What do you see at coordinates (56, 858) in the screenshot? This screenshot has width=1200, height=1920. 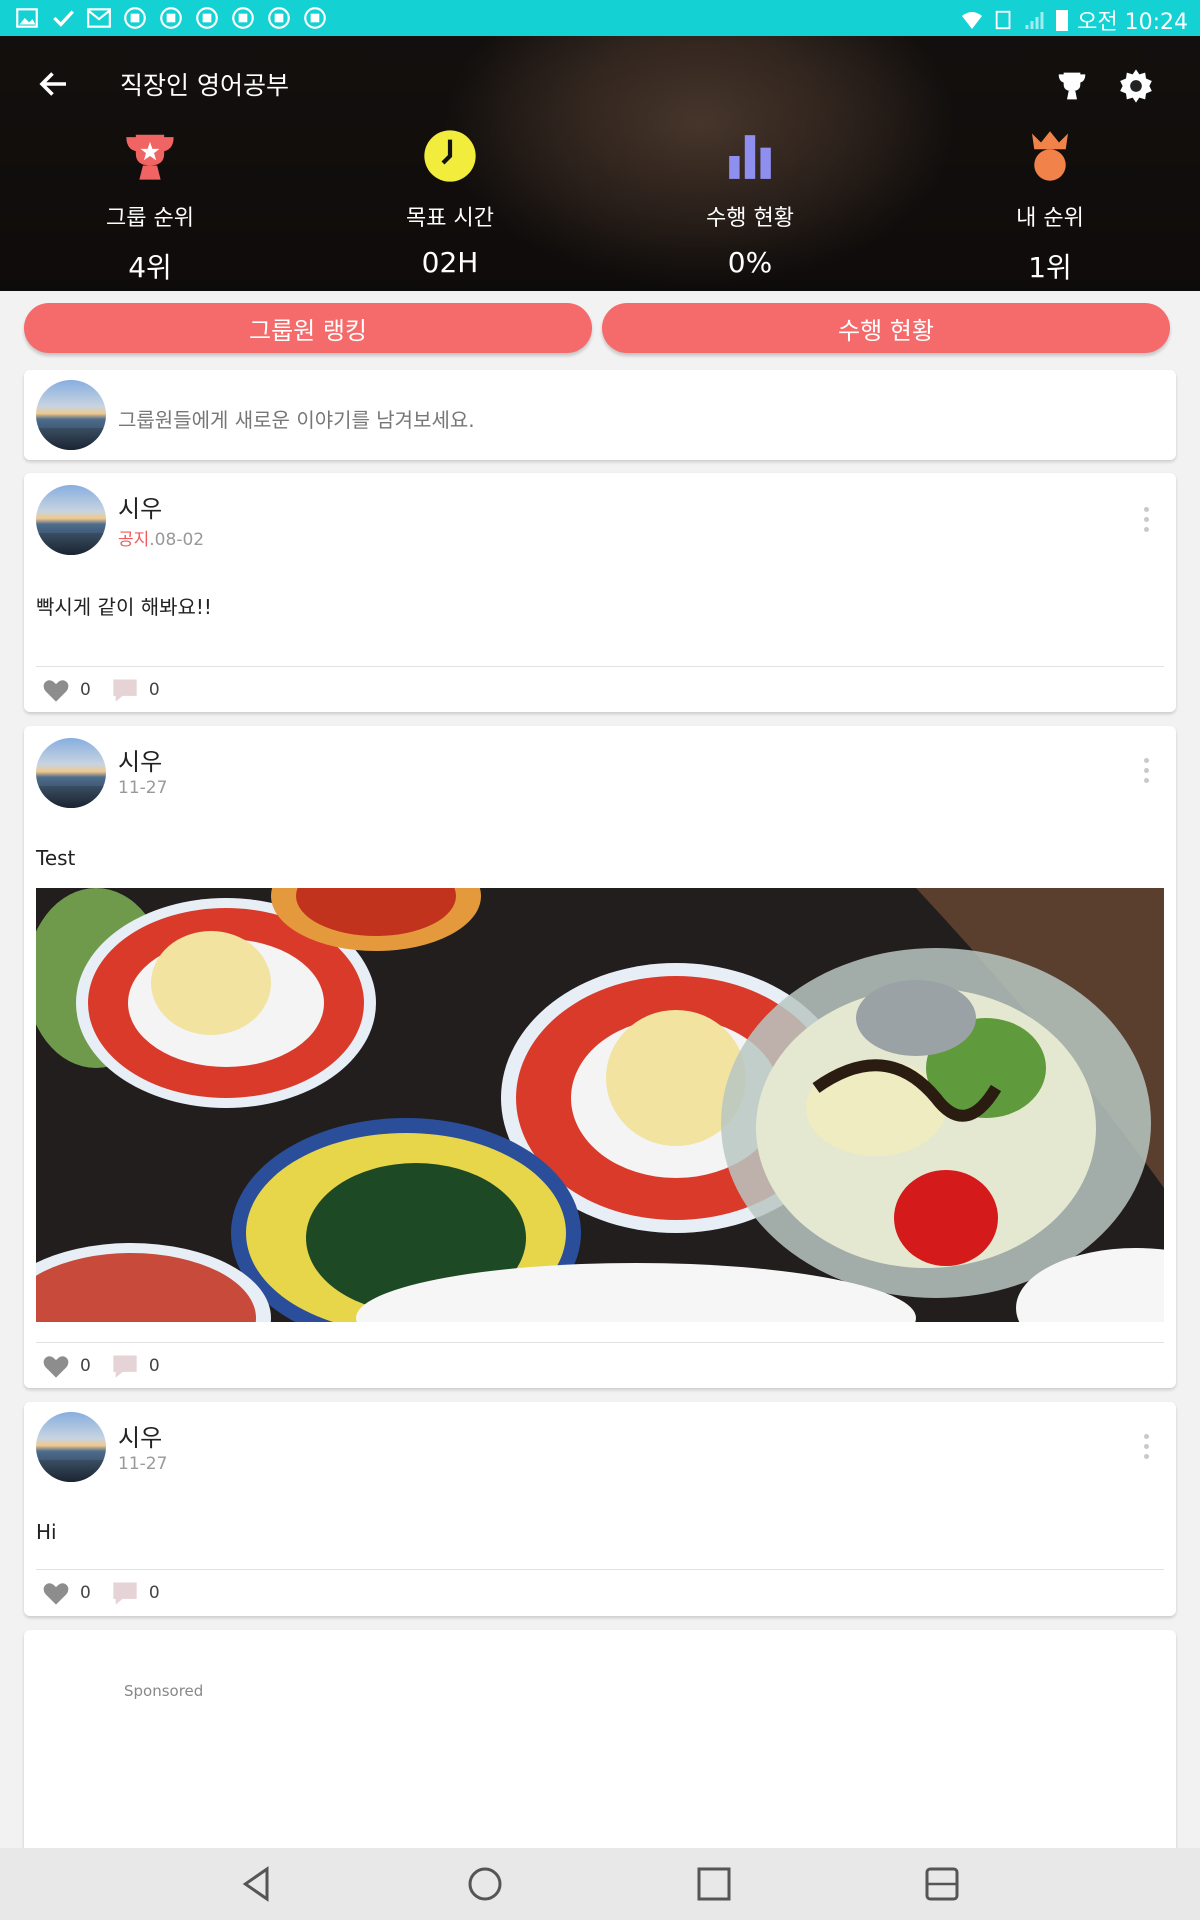 I see `post-text: Test` at bounding box center [56, 858].